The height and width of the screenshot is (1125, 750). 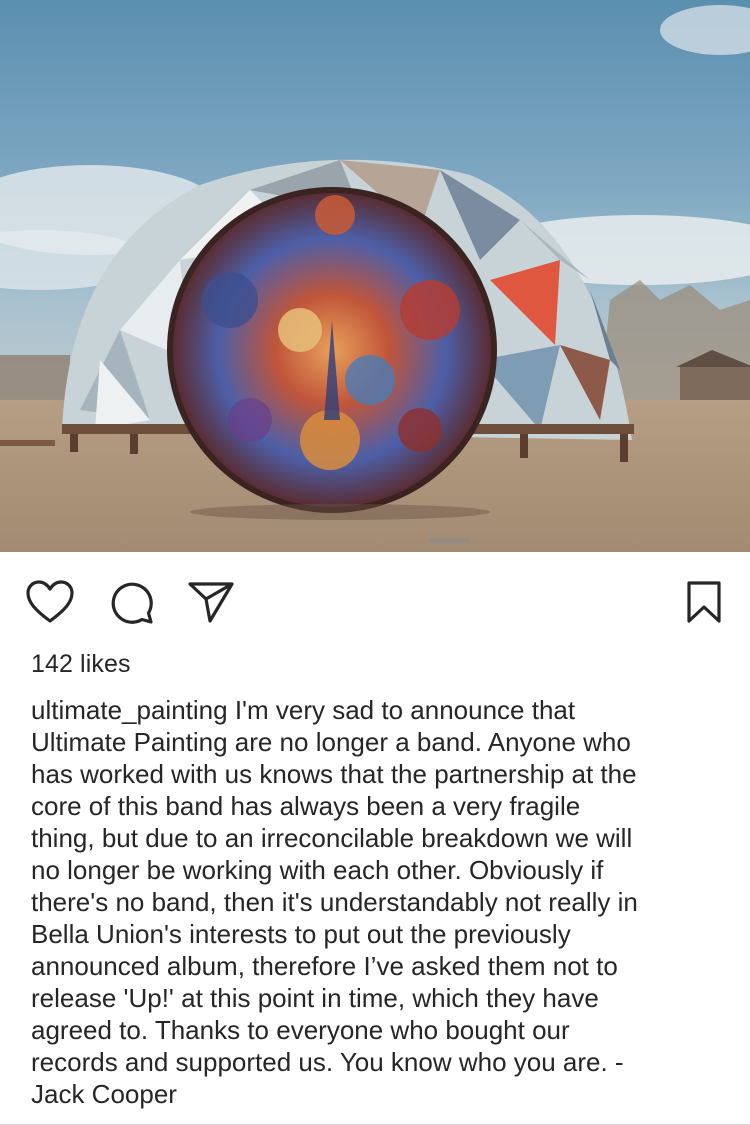 What do you see at coordinates (405, 710) in the screenshot?
I see `caption-text: I'm very sad to announce that` at bounding box center [405, 710].